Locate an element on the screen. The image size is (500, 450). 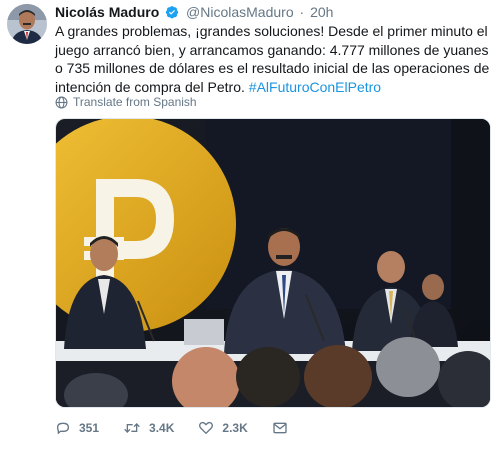
tweet-header: Nicolás Maduro @NicolasMaduro · 20h is located at coordinates (194, 12).